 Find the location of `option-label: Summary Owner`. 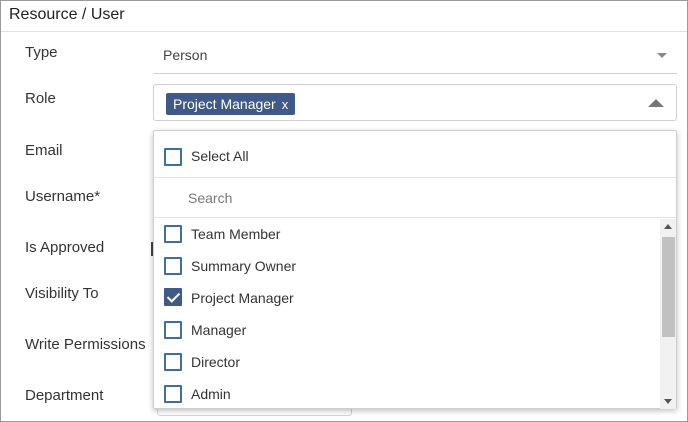

option-label: Summary Owner is located at coordinates (244, 266).